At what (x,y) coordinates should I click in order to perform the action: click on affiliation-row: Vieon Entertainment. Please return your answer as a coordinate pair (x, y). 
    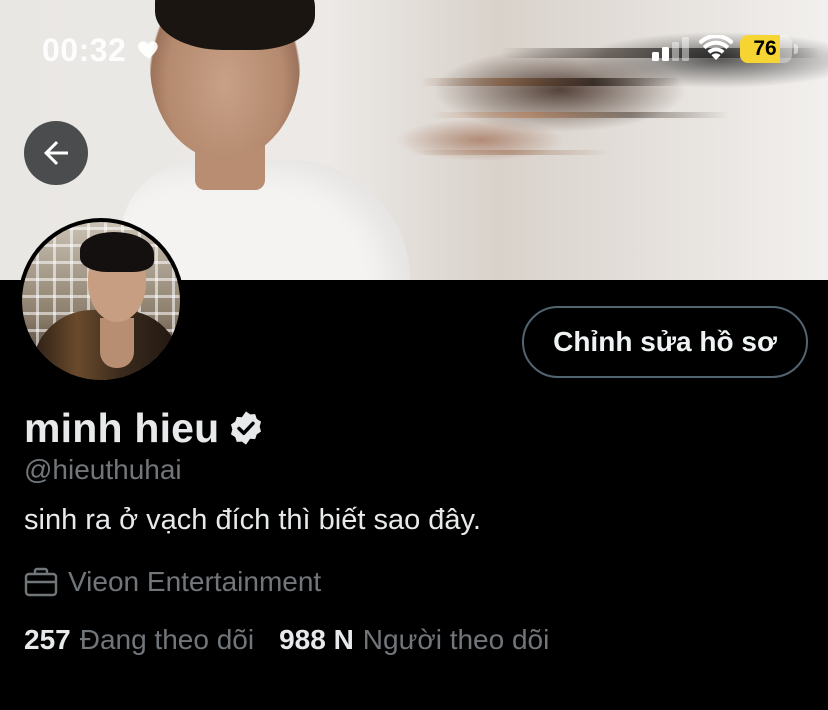
    Looking at the image, I should click on (172, 582).